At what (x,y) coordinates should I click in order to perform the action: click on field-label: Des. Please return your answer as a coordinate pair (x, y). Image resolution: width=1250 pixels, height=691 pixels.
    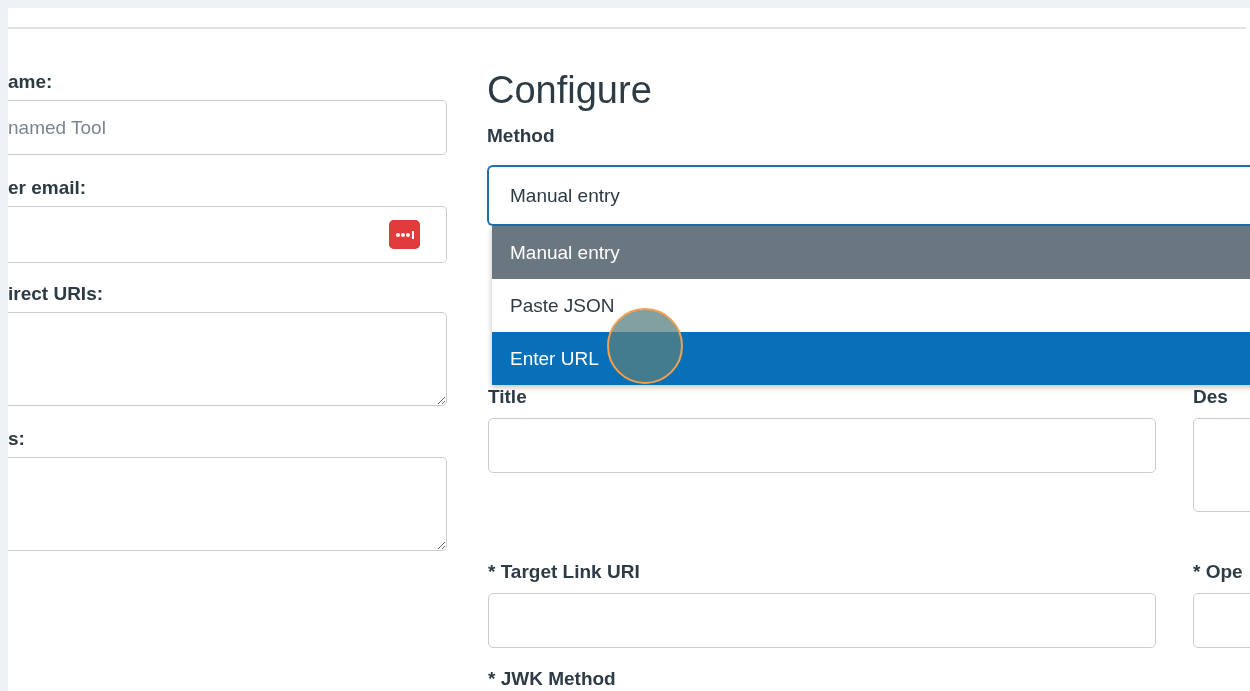
    Looking at the image, I should click on (1210, 397).